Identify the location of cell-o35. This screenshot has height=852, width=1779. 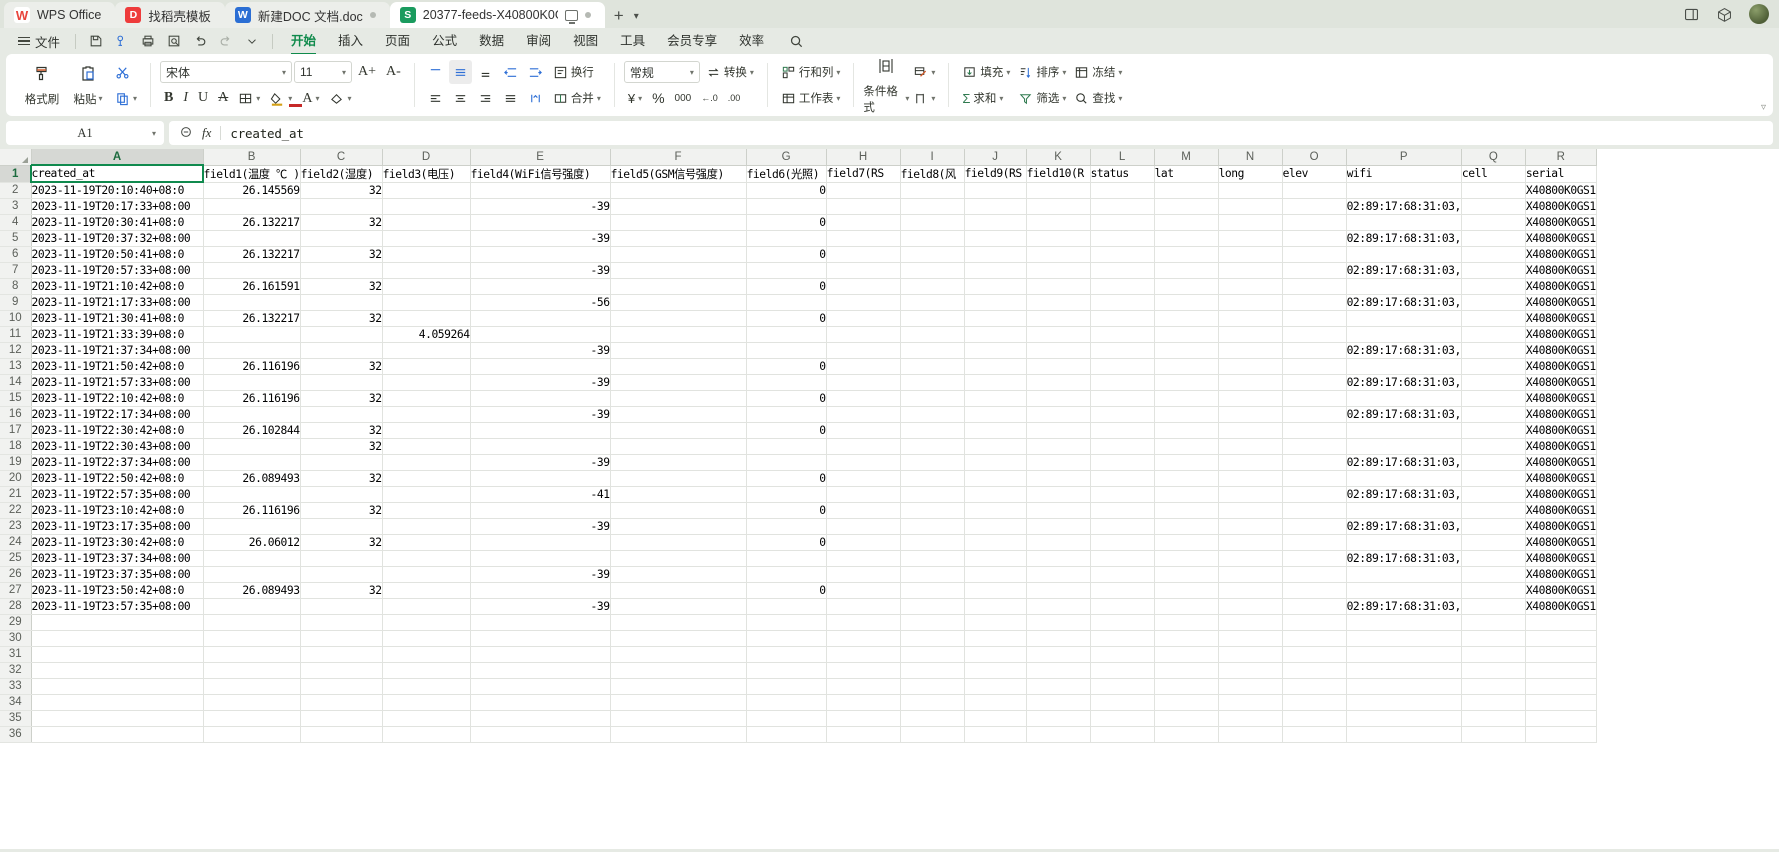
(1314, 718).